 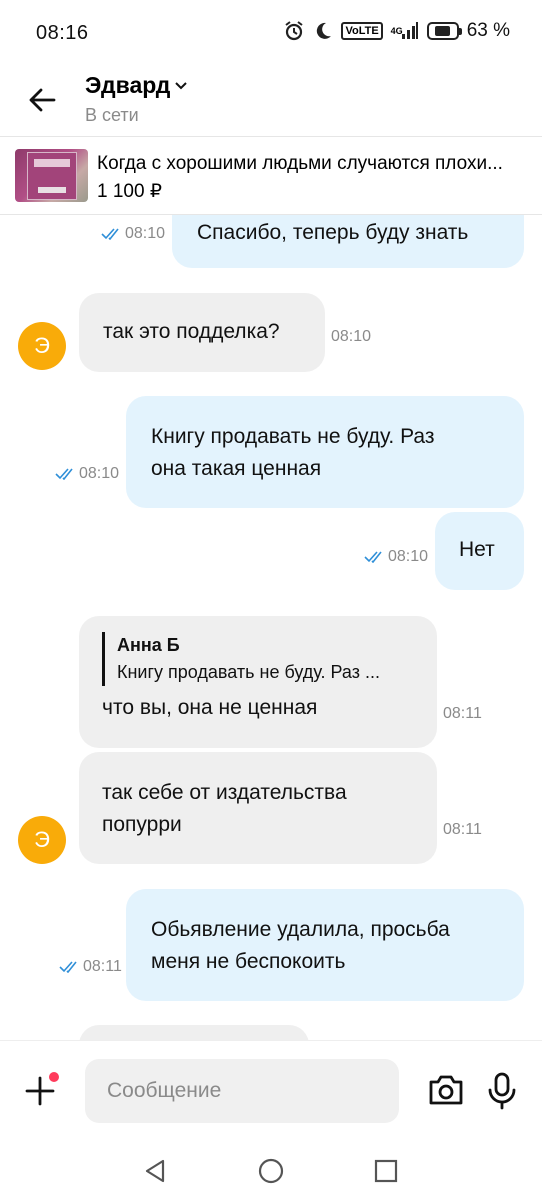 I want to click on volte-icon: VoLTE, so click(x=362, y=31).